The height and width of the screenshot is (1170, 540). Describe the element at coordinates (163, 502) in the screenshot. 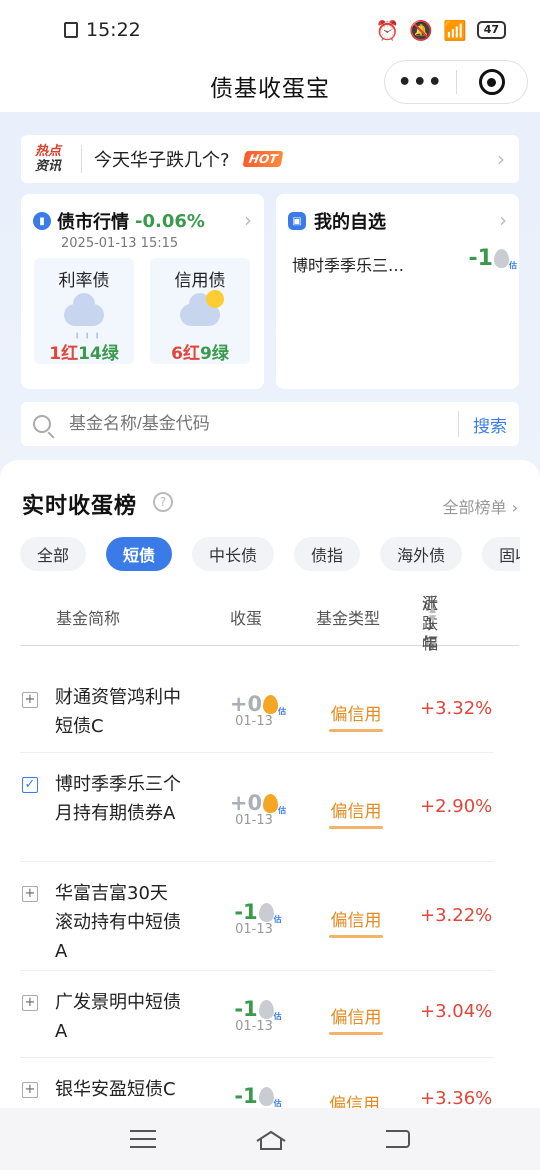

I see `help-icon: ?` at that location.